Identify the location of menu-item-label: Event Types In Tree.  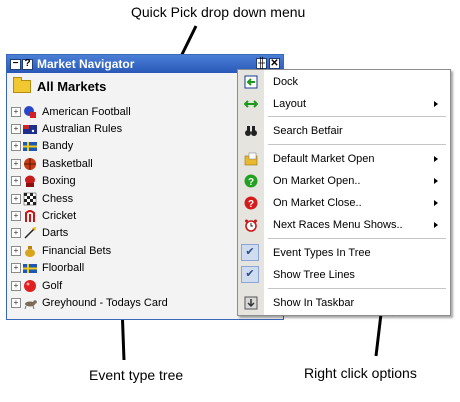
(322, 253).